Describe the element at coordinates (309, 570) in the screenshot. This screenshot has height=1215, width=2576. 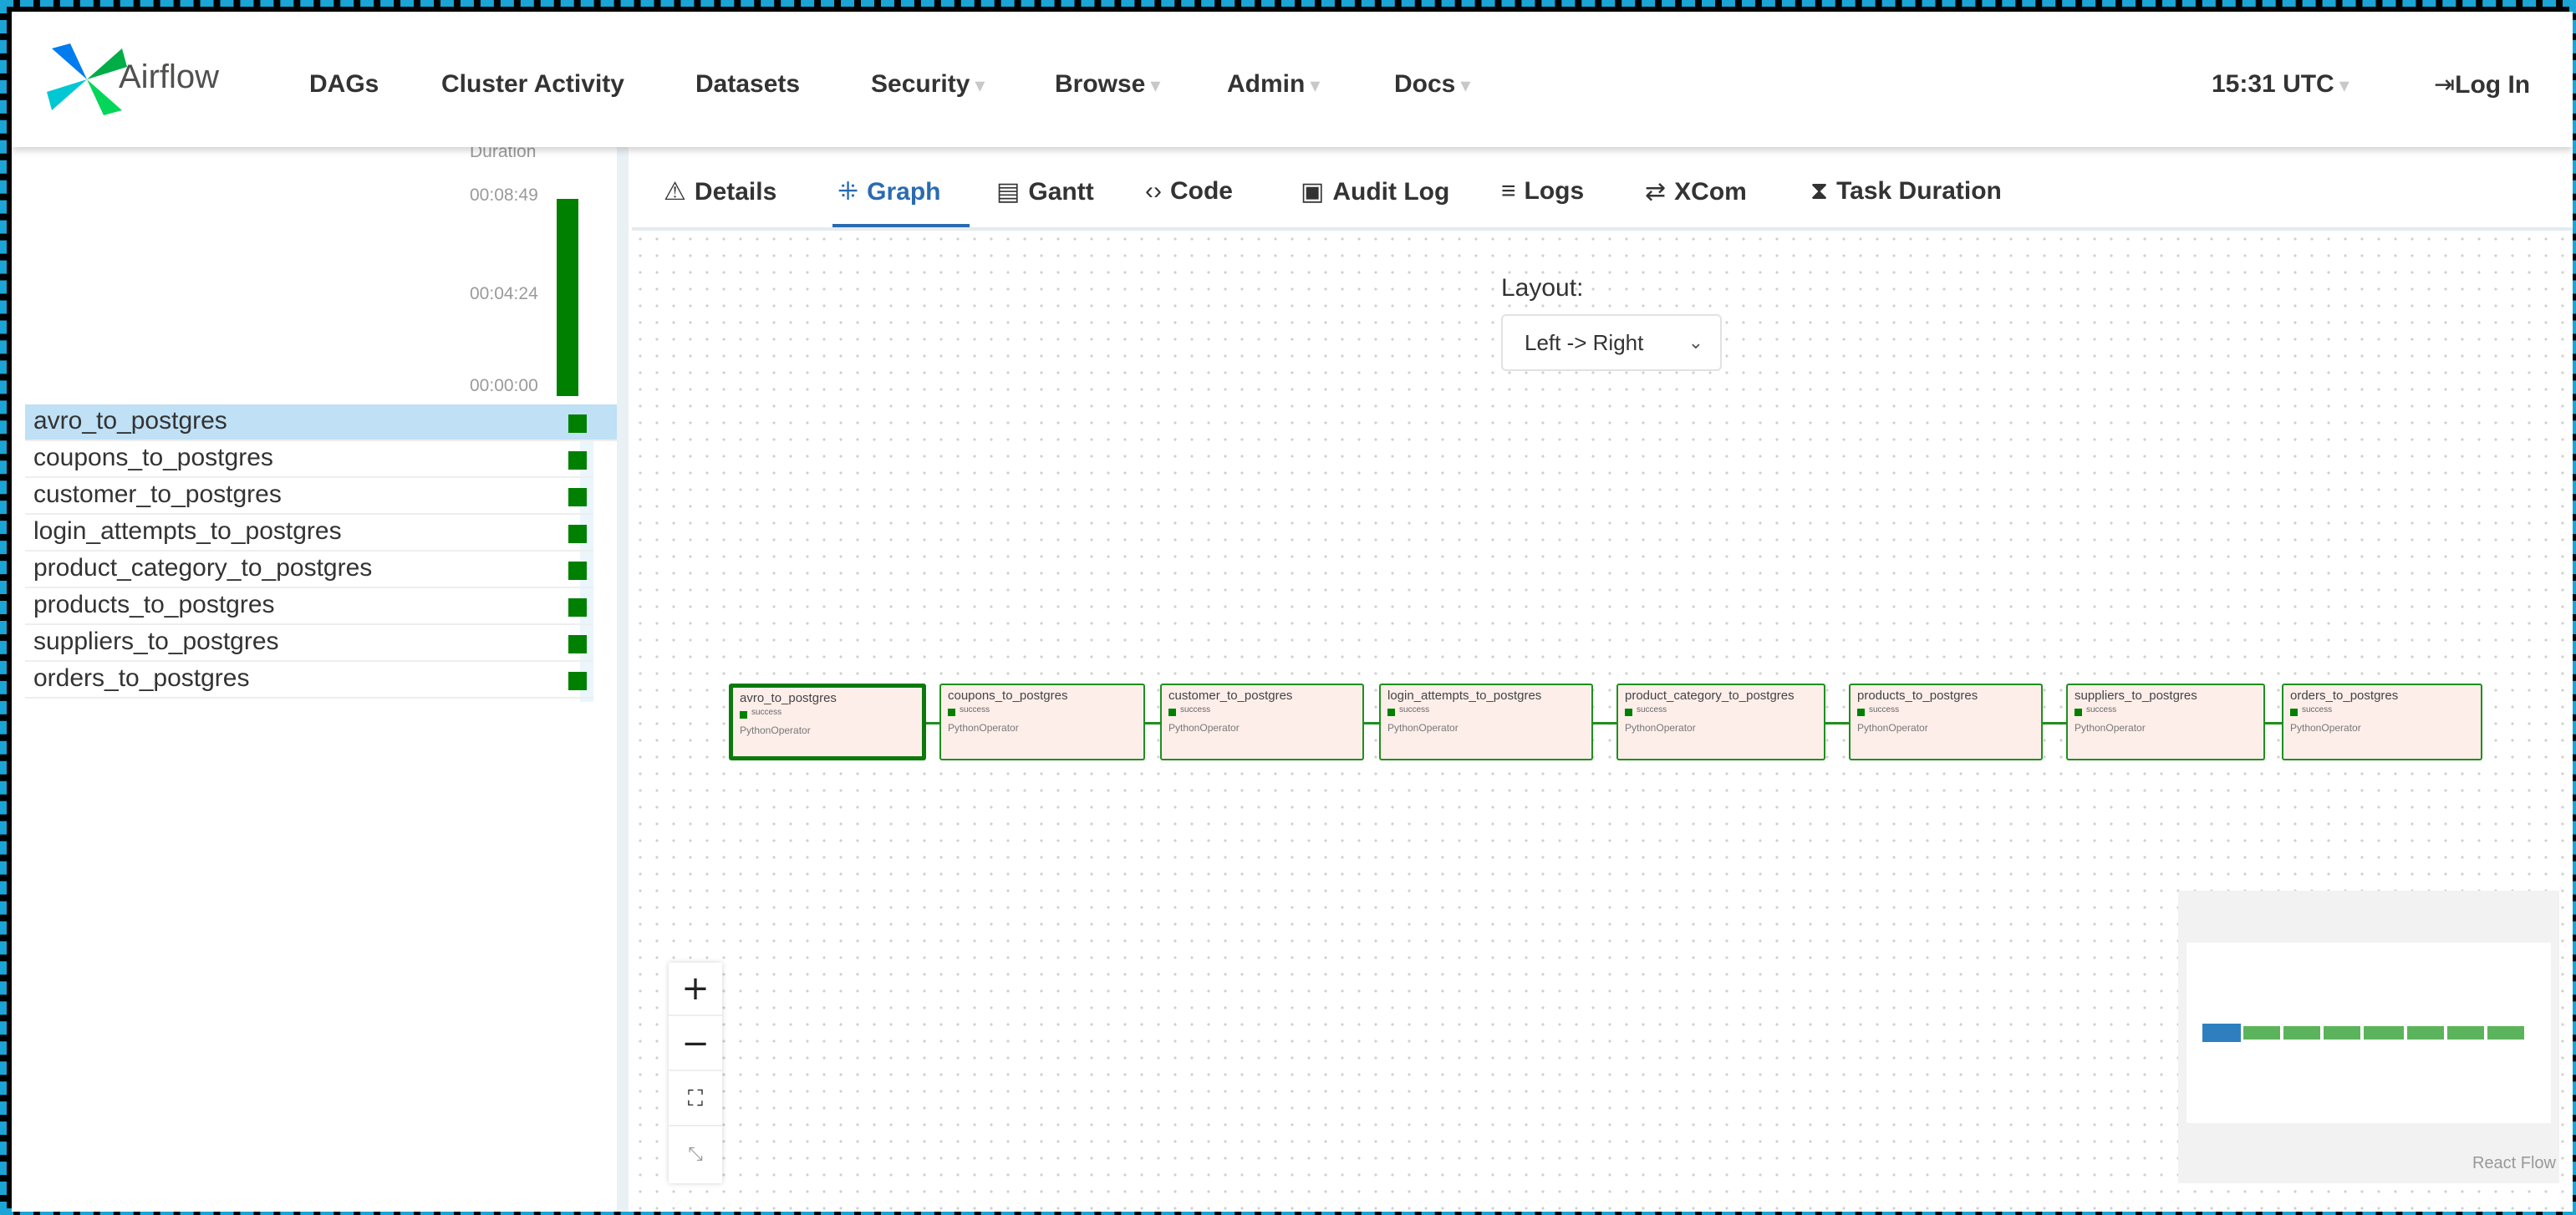
I see `task-row: product_category_to_postgres` at that location.